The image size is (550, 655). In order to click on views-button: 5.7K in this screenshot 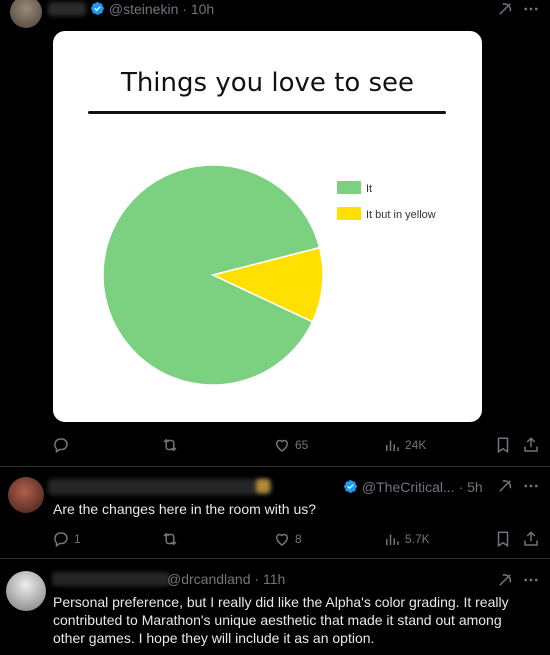, I will do `click(406, 539)`.